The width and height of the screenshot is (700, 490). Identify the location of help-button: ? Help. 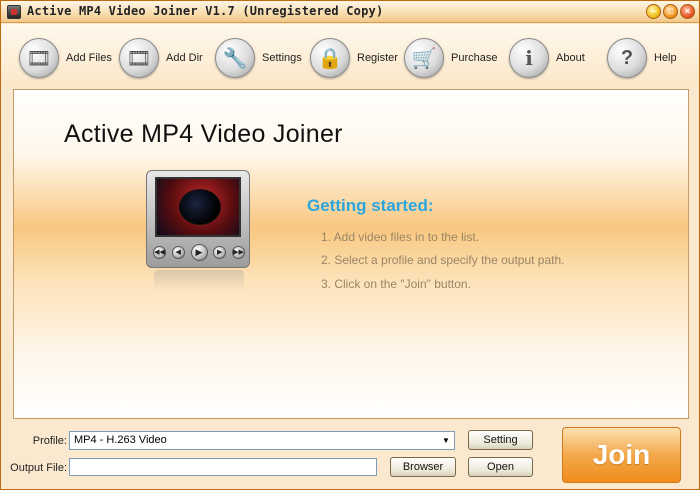
(642, 58).